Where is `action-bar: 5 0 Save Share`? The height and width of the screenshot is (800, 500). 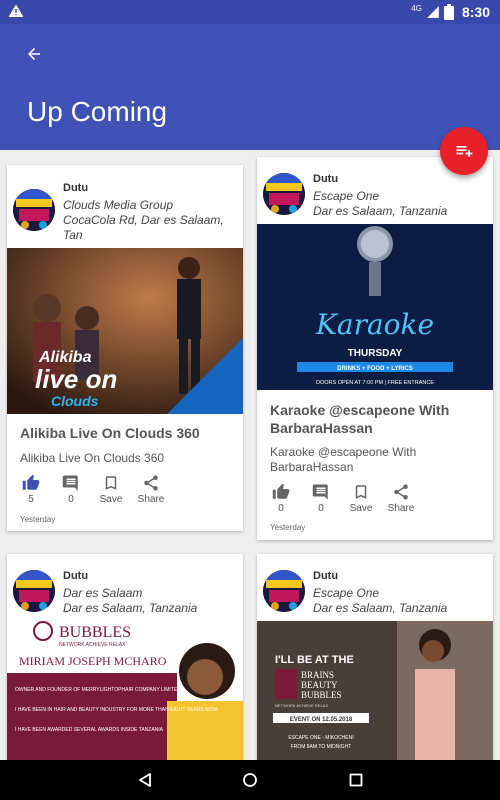
action-bar: 5 0 Save Share is located at coordinates (91, 489).